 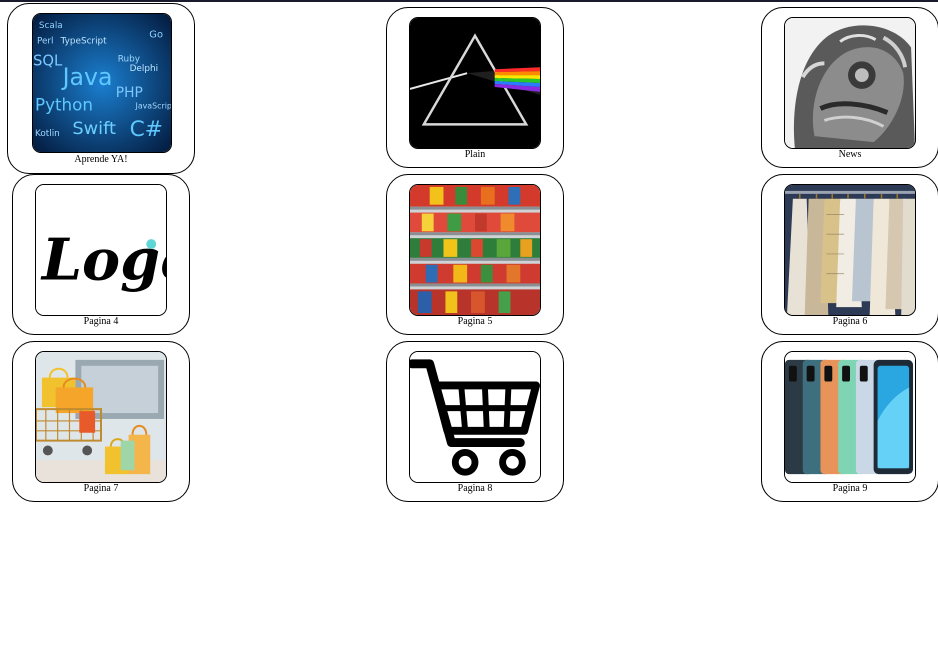 What do you see at coordinates (850, 417) in the screenshot?
I see `smartphones-image` at bounding box center [850, 417].